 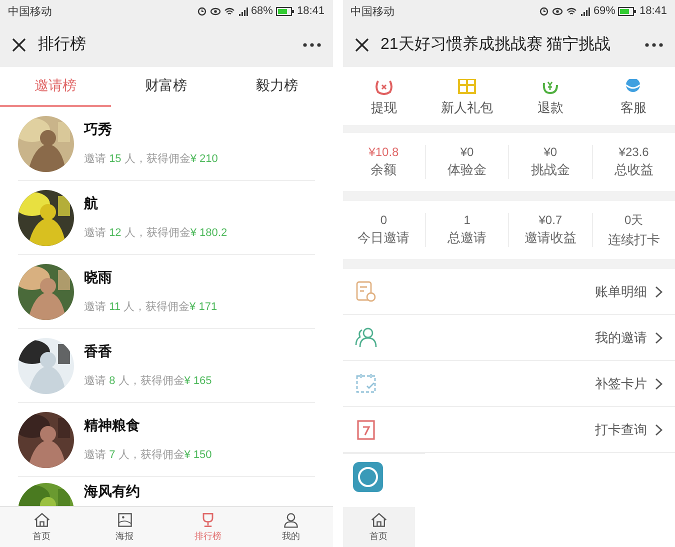 What do you see at coordinates (151, 307) in the screenshot?
I see `invite-summary: 邀请 11 人，获得佣金¥ 171` at bounding box center [151, 307].